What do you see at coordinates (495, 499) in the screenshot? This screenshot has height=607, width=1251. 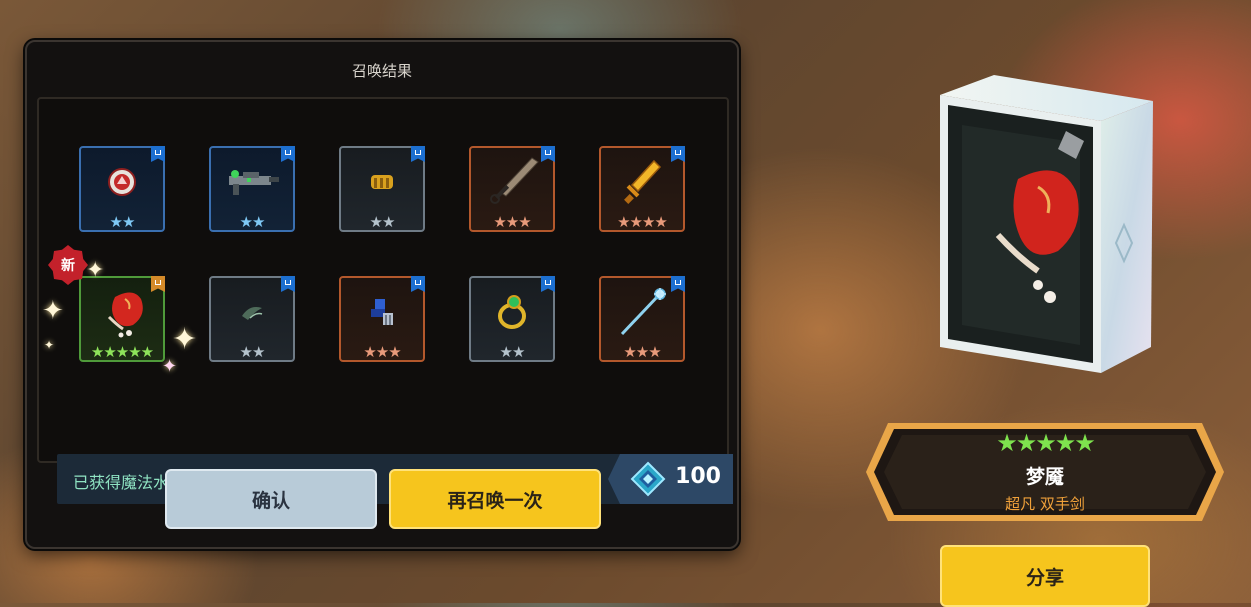 I see `summon-again-button: 再召唤一次` at bounding box center [495, 499].